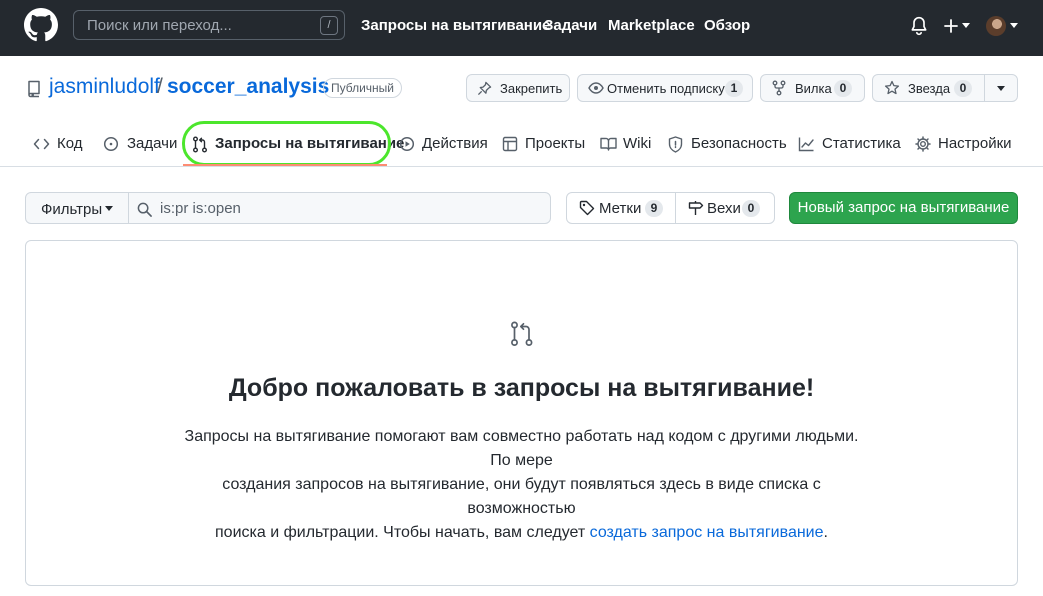 This screenshot has height=596, width=1043. I want to click on issue-icon, so click(111, 144).